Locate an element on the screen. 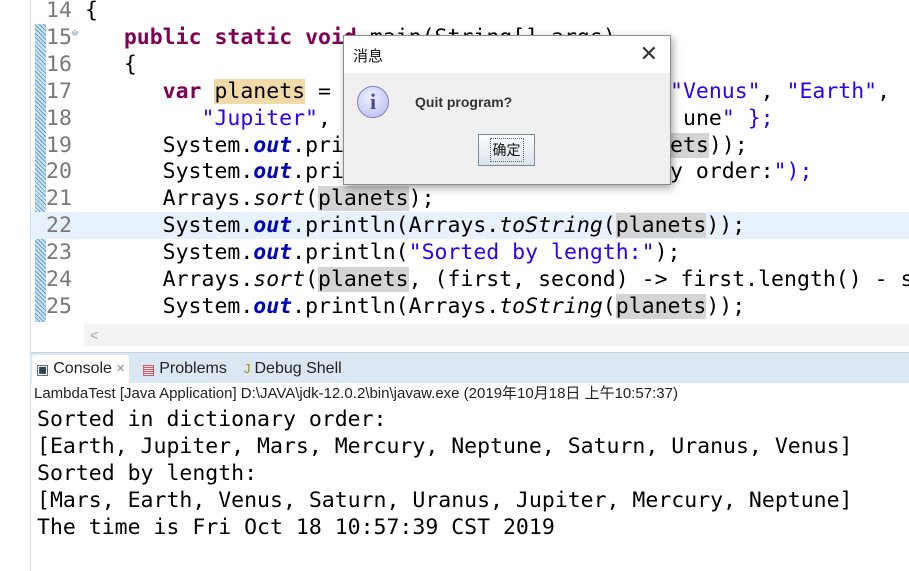 This screenshot has width=909, height=571. message-dialog: 消息 ✕ i Quit program? 确定 is located at coordinates (507, 110).